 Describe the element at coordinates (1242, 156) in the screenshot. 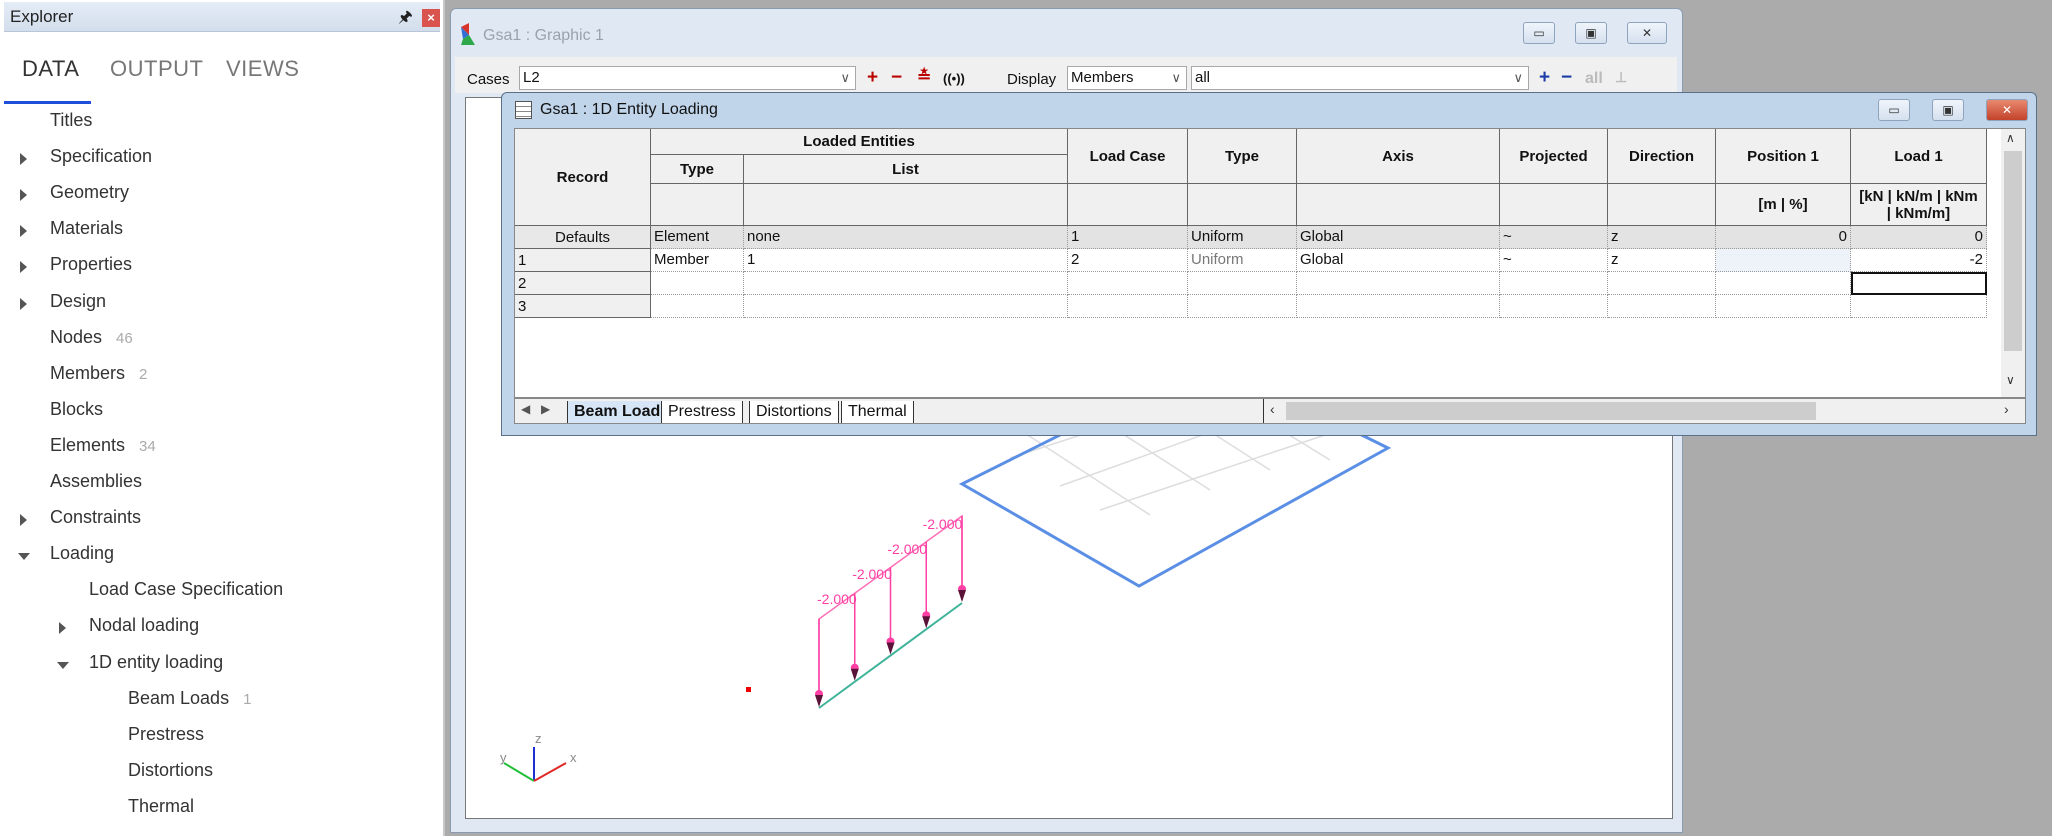

I see `header-load-type: Type` at that location.